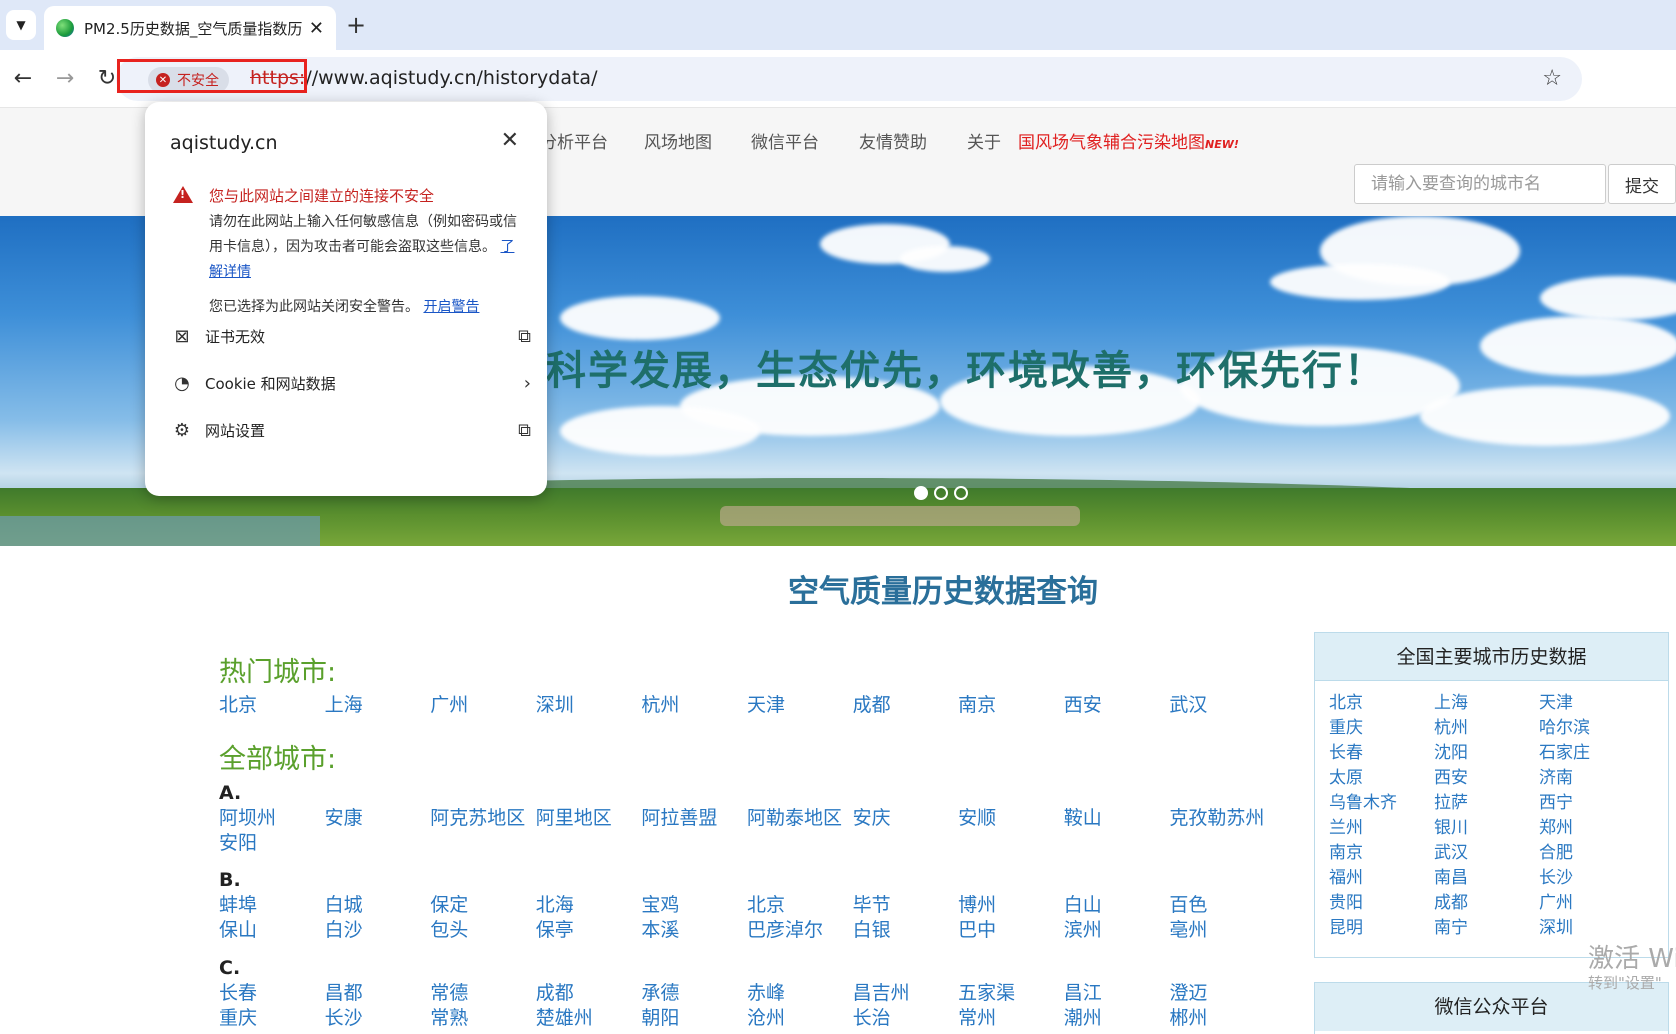  What do you see at coordinates (1480, 184) in the screenshot?
I see `city-search-input` at bounding box center [1480, 184].